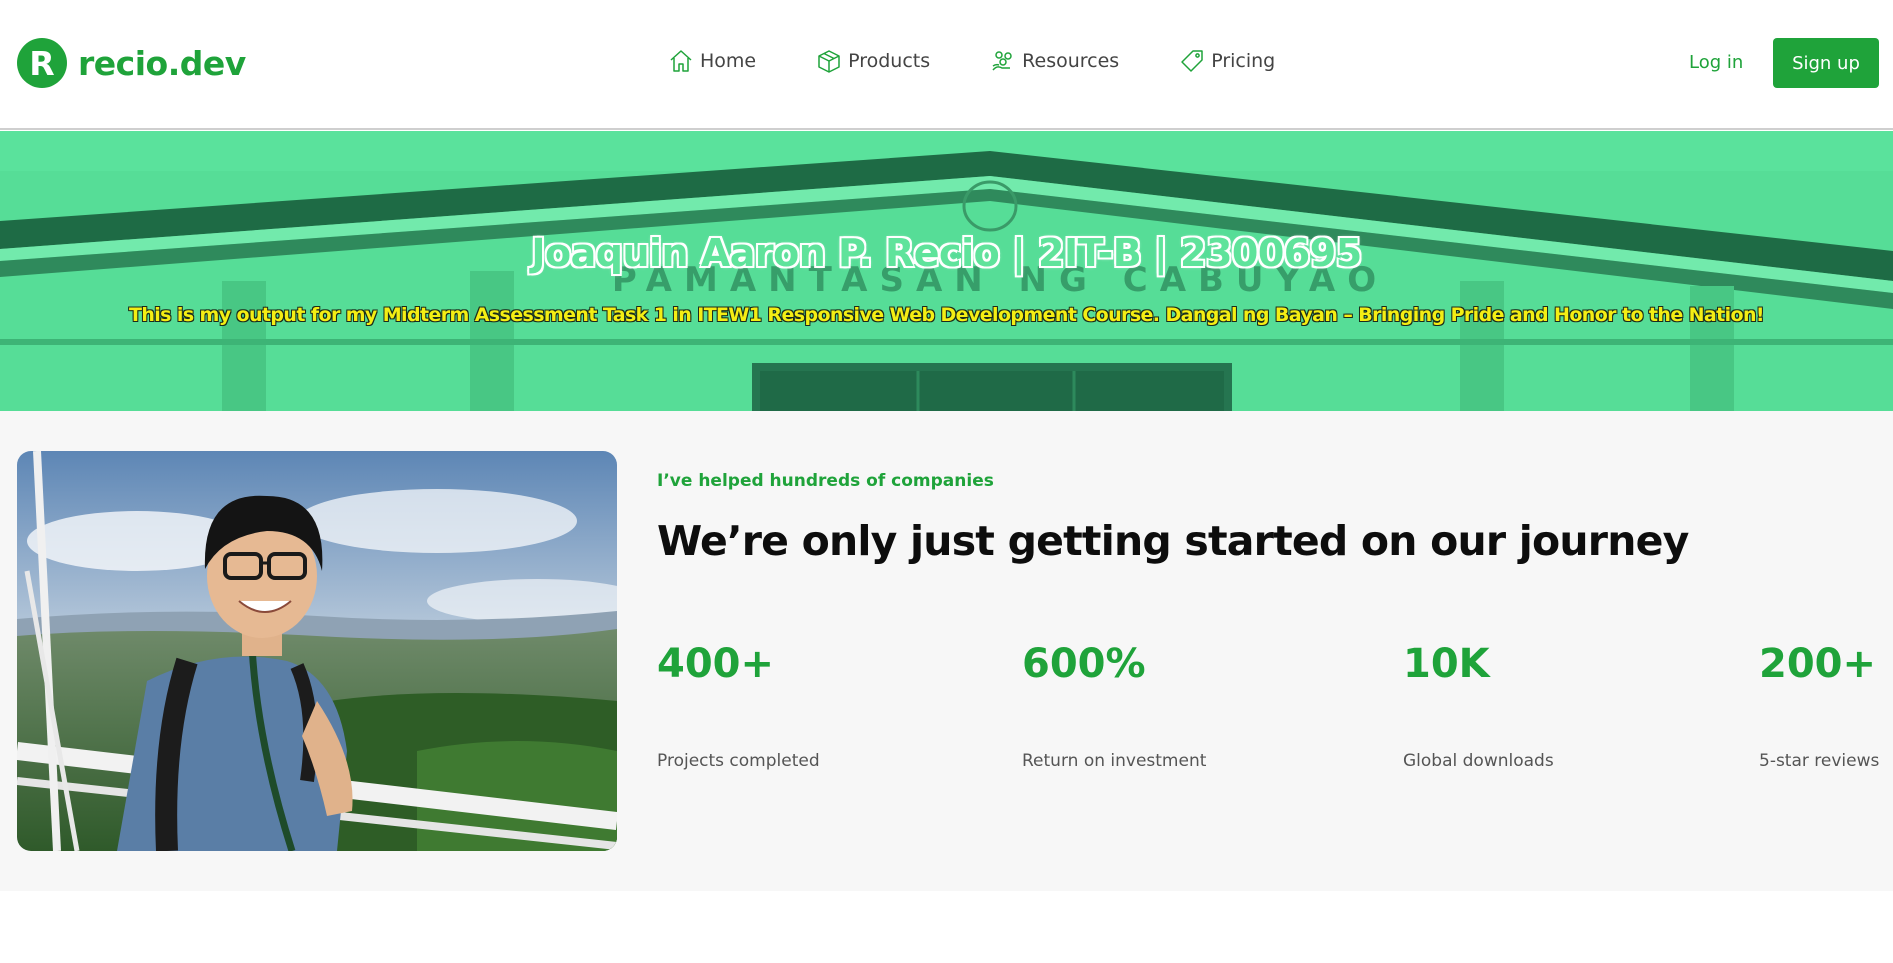  I want to click on hero-title: Joaquin Aaron P. Recio | 2IT-B | 2300695, so click(946, 253).